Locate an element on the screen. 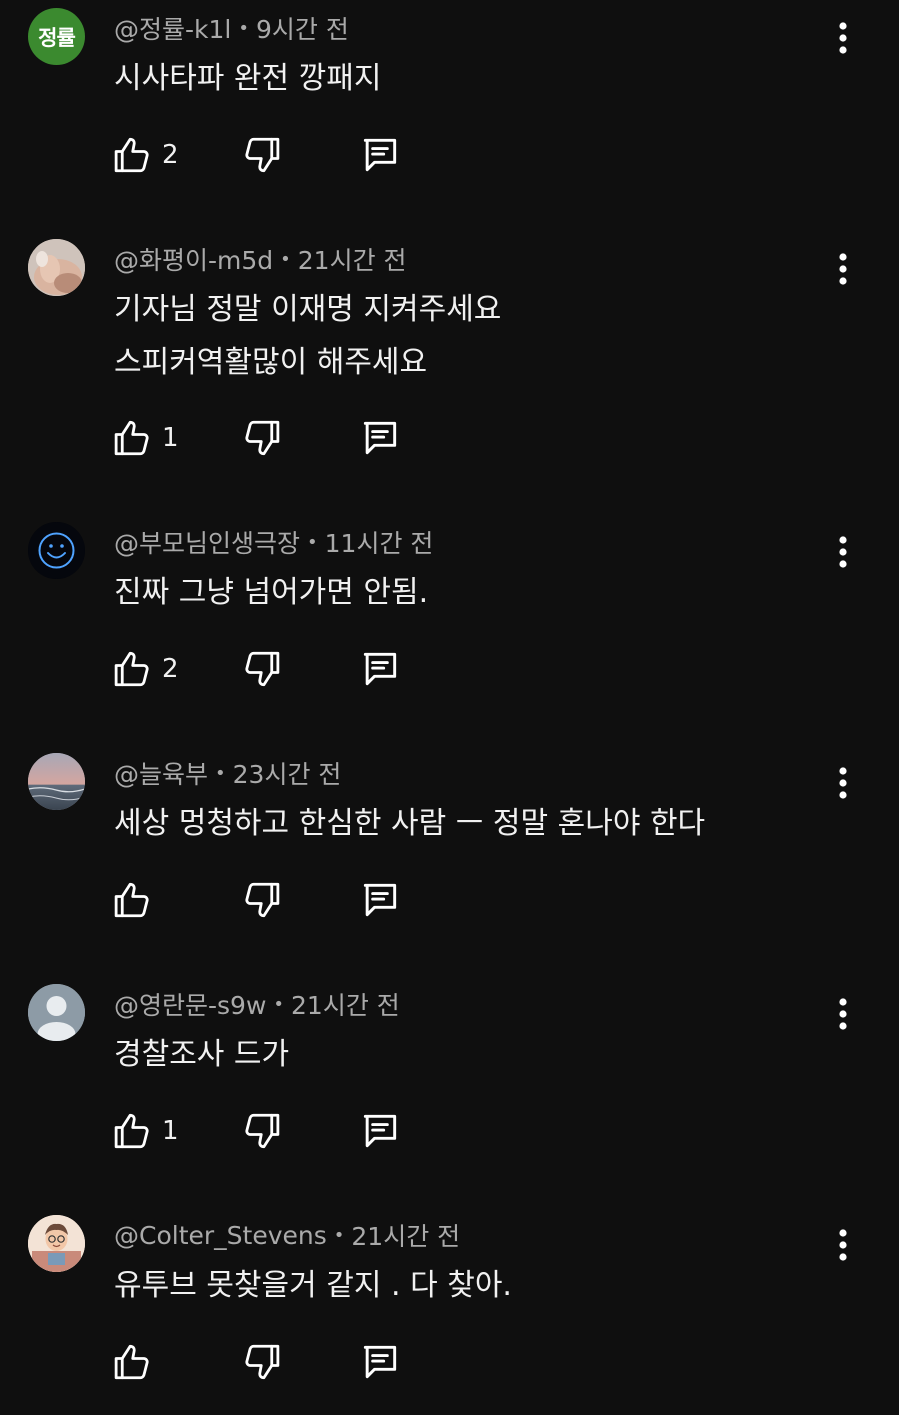 This screenshot has height=1415, width=899. comment-meta: @영란문-s9w • 21시간 전 is located at coordinates (257, 1004).